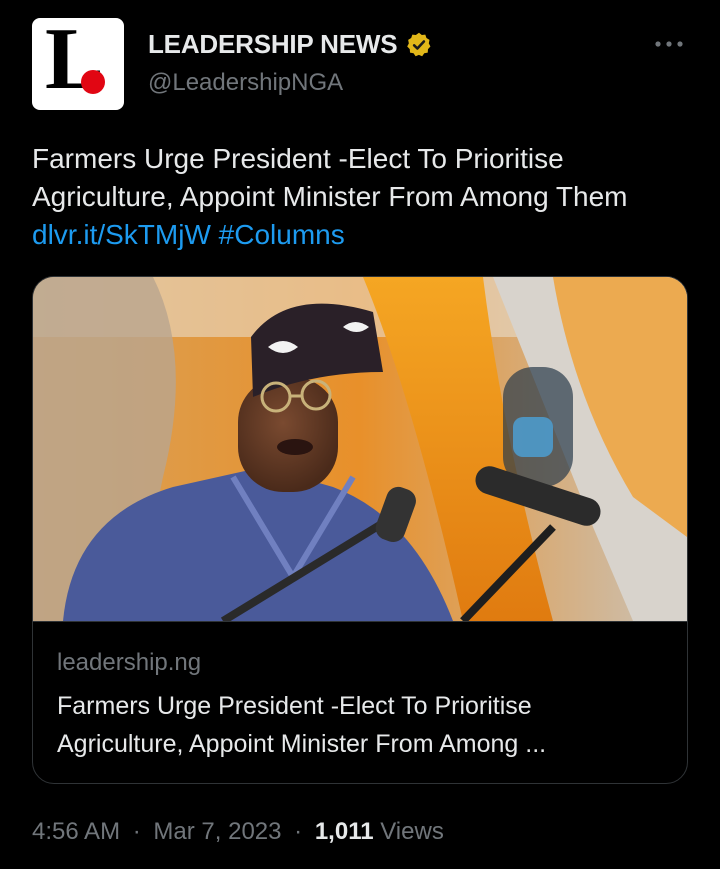  Describe the element at coordinates (78, 64) in the screenshot. I see `avatar: L` at that location.